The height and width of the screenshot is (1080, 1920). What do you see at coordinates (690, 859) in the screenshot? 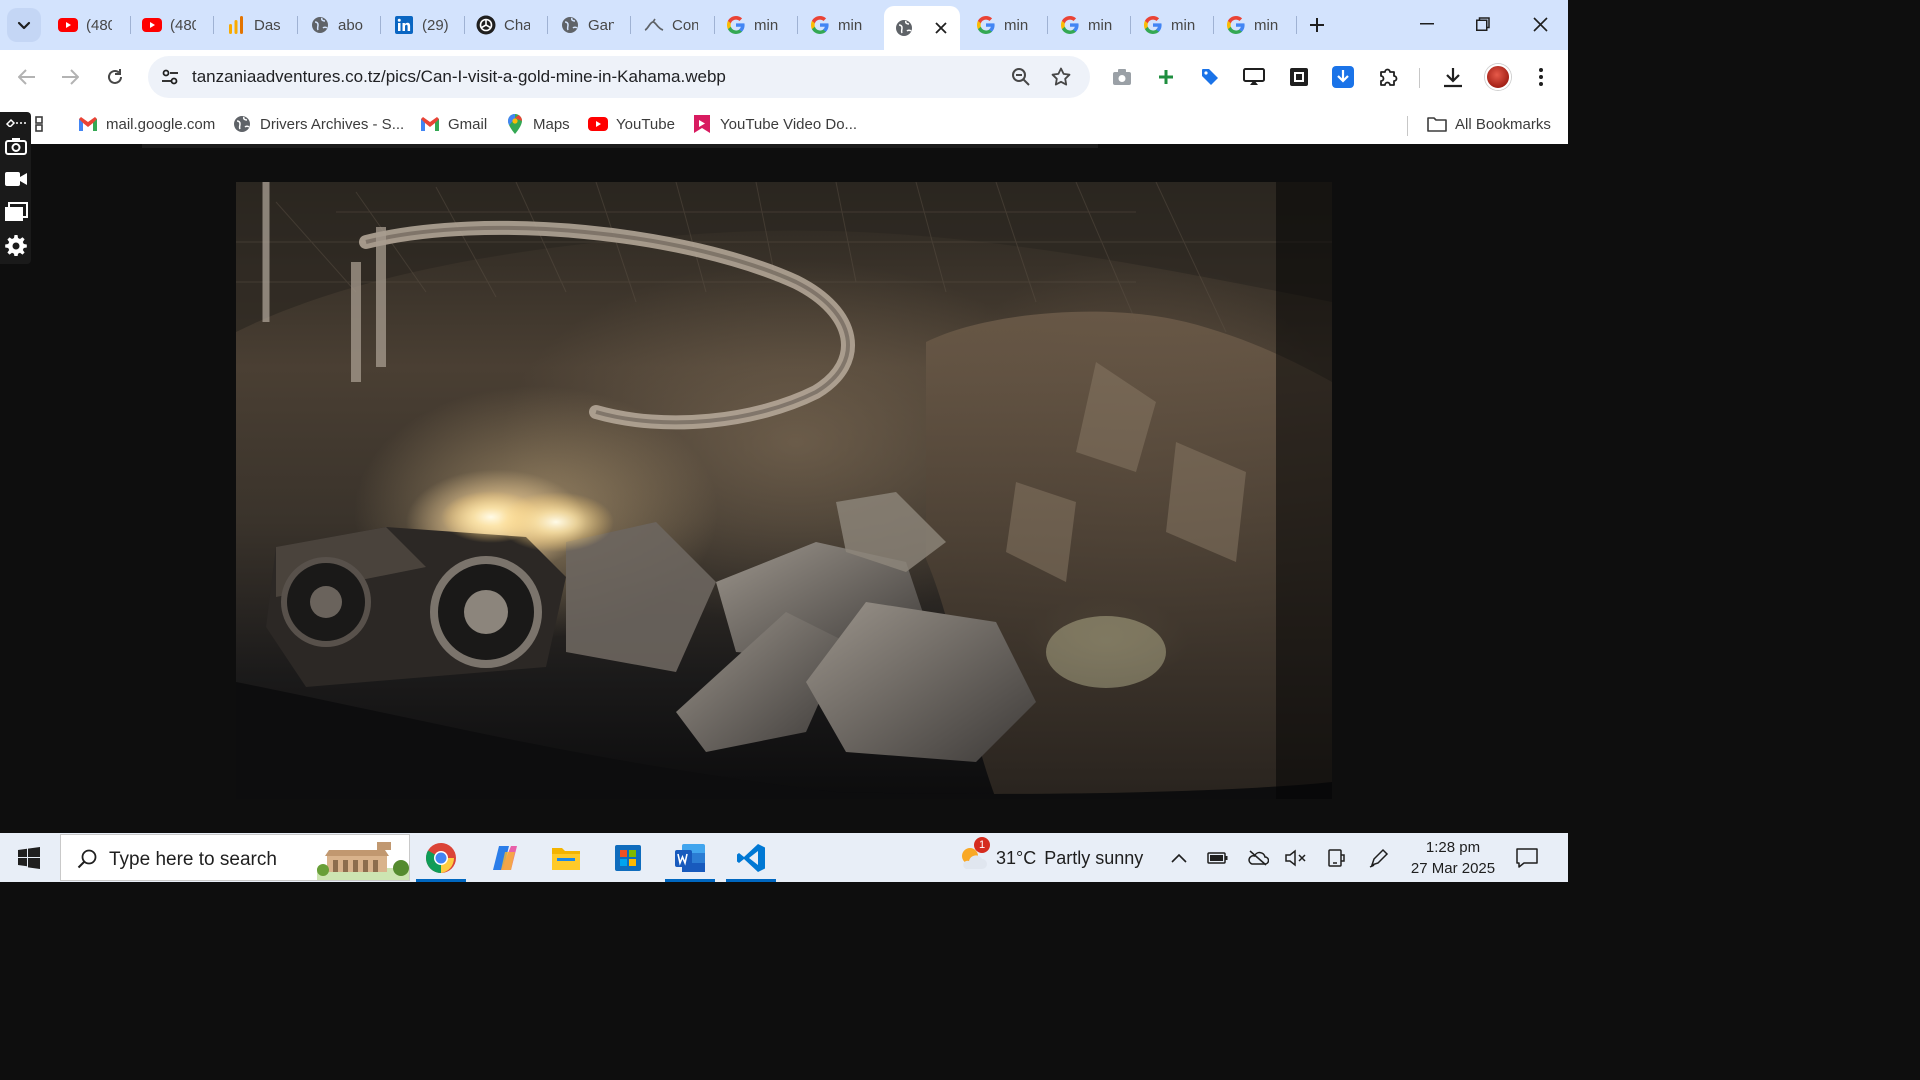
I see `taskbar-word` at bounding box center [690, 859].